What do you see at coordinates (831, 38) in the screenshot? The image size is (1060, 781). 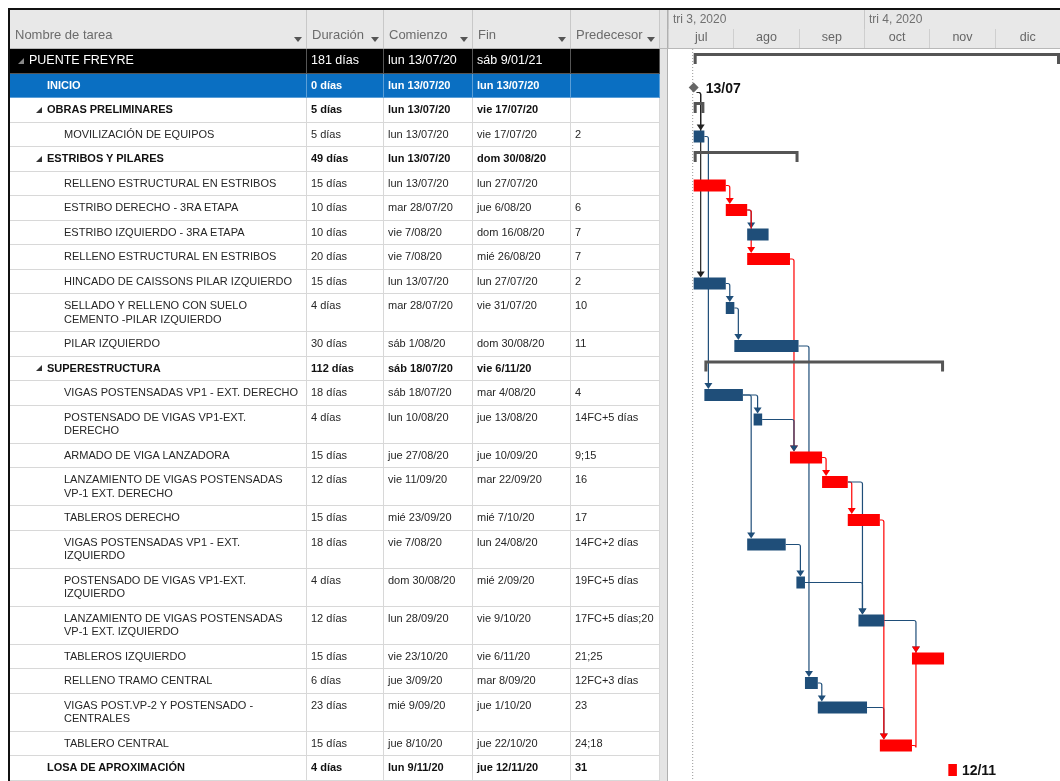 I see `month-header: sep` at bounding box center [831, 38].